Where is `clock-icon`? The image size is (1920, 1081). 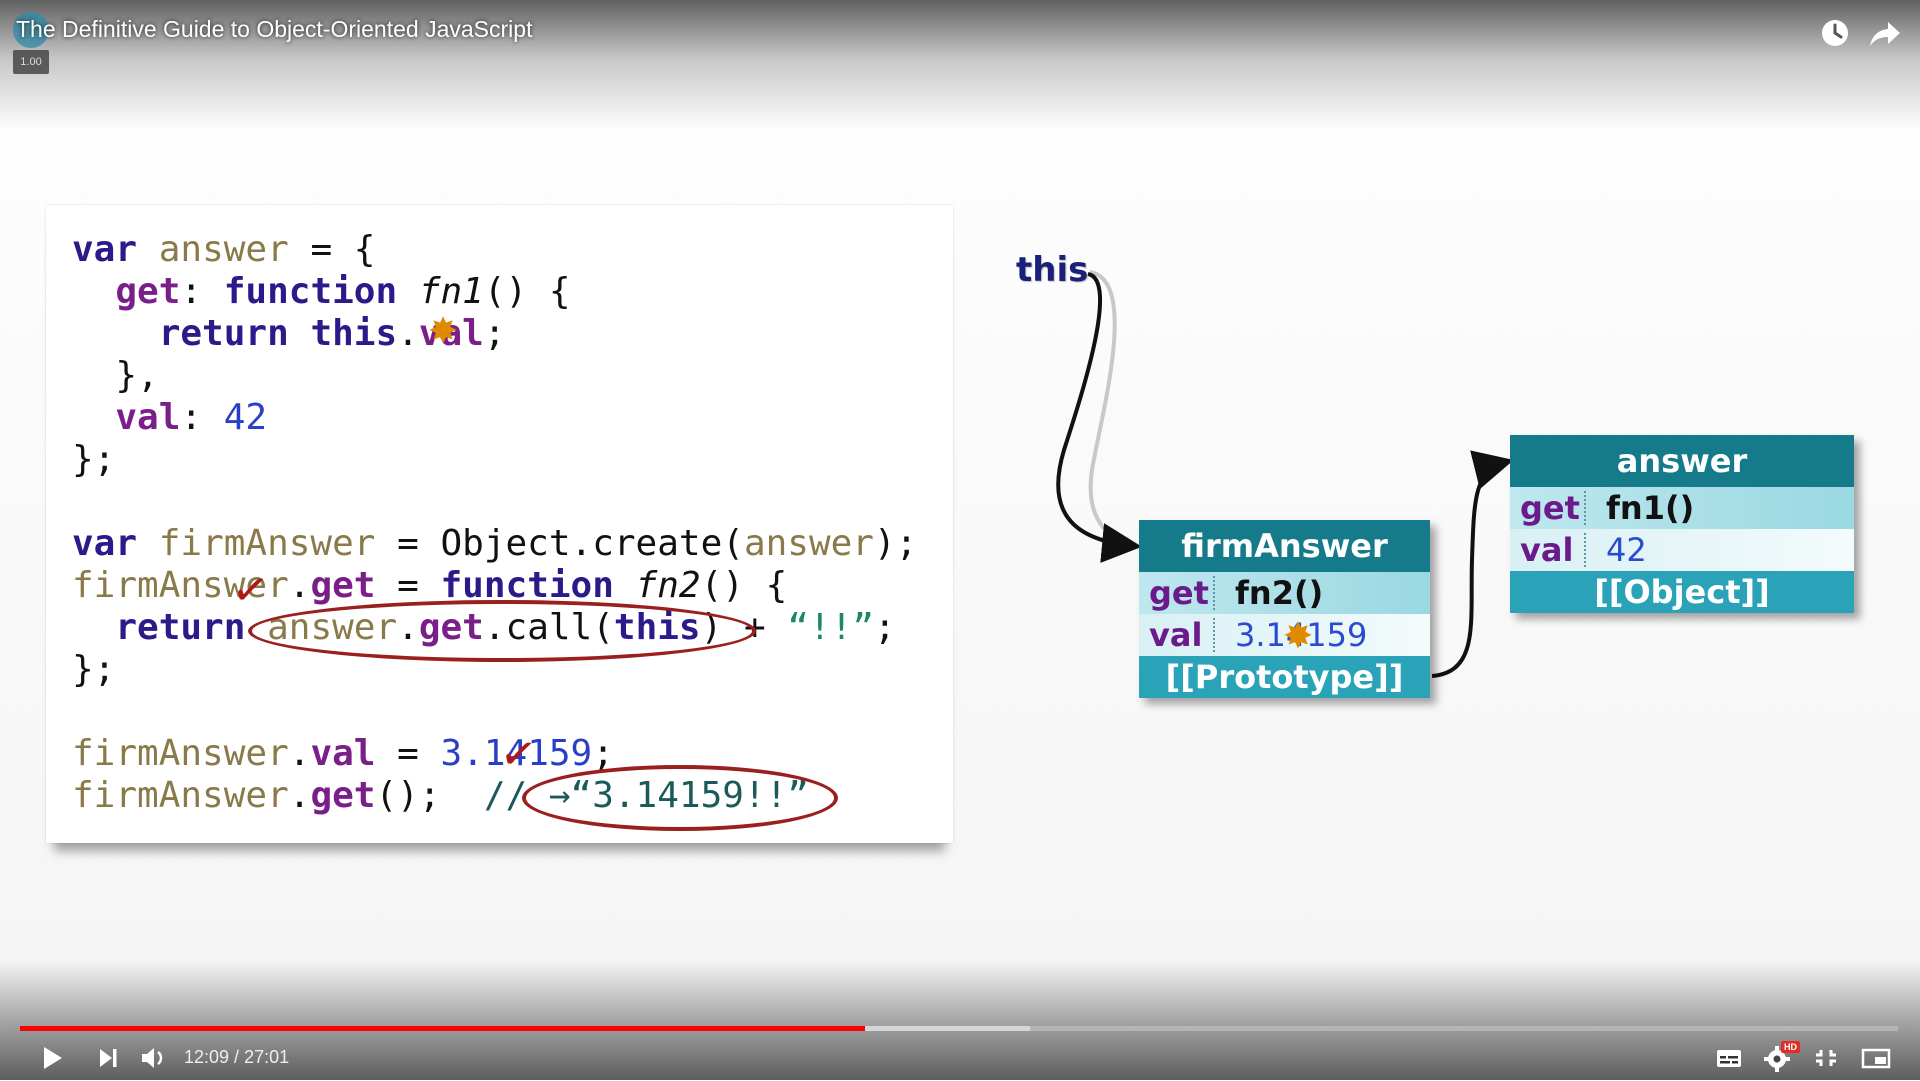
clock-icon is located at coordinates (1835, 33).